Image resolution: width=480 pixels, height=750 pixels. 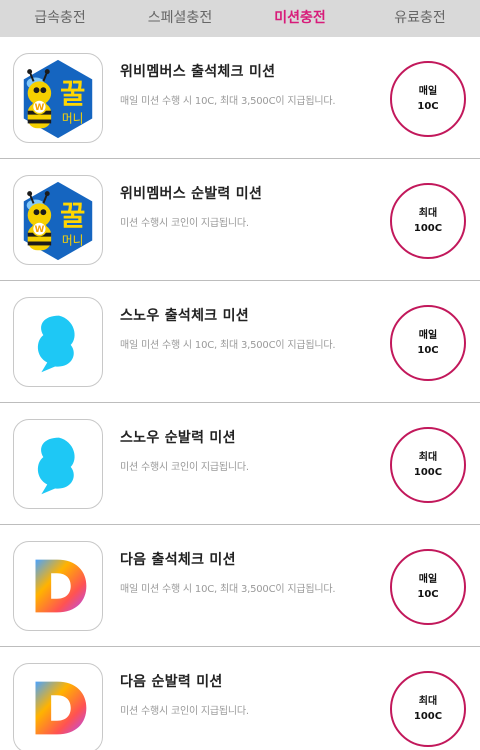 What do you see at coordinates (171, 682) in the screenshot?
I see `mission-title: 다음 순발력 미션` at bounding box center [171, 682].